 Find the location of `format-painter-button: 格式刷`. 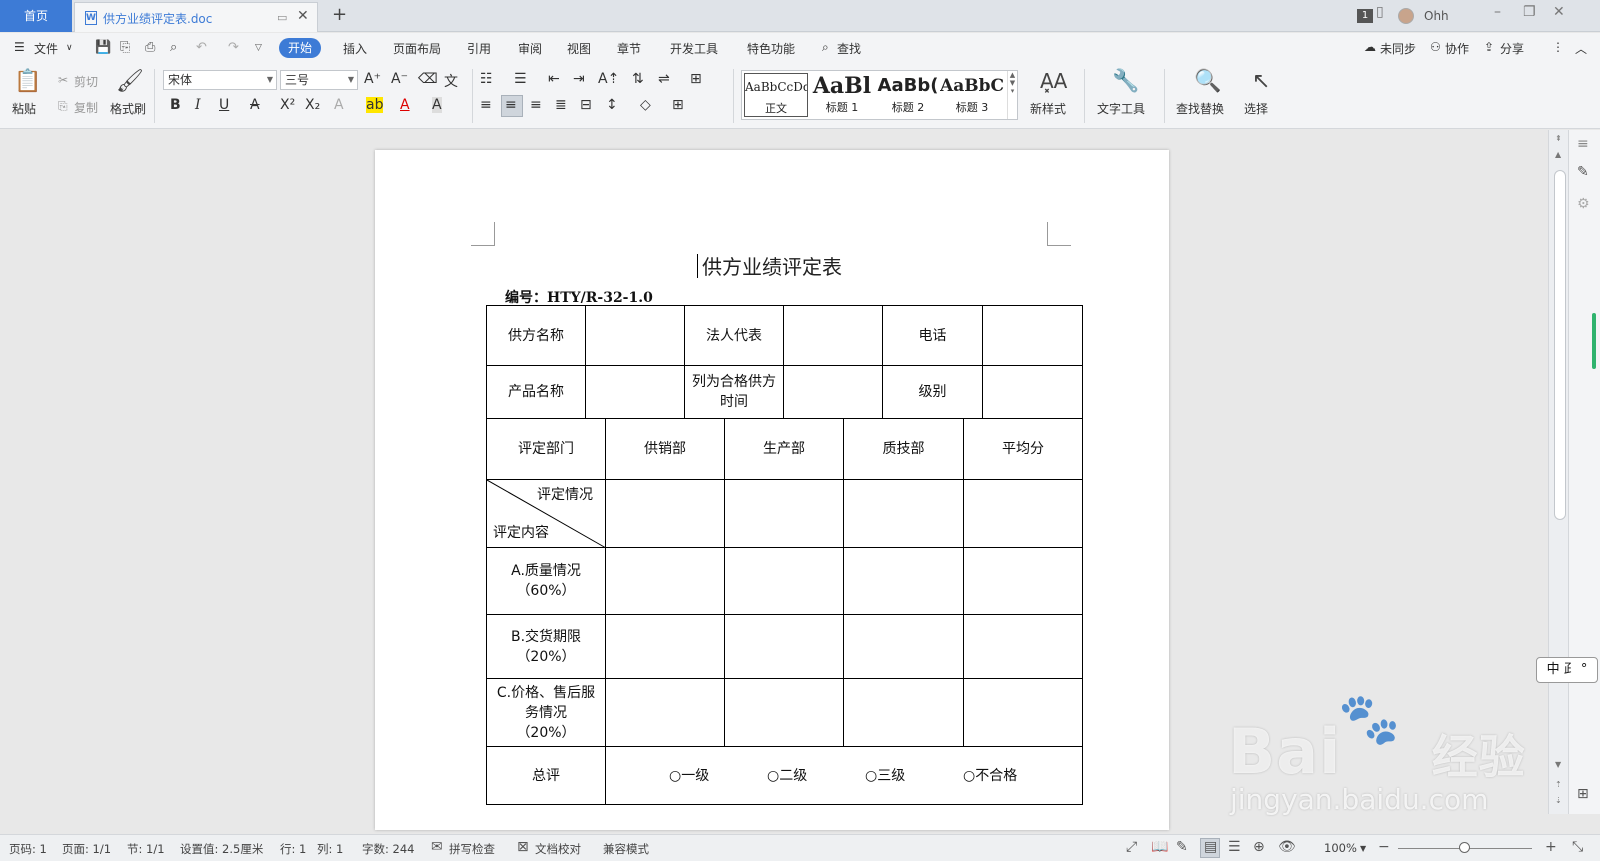

format-painter-button: 格式刷 is located at coordinates (128, 108).